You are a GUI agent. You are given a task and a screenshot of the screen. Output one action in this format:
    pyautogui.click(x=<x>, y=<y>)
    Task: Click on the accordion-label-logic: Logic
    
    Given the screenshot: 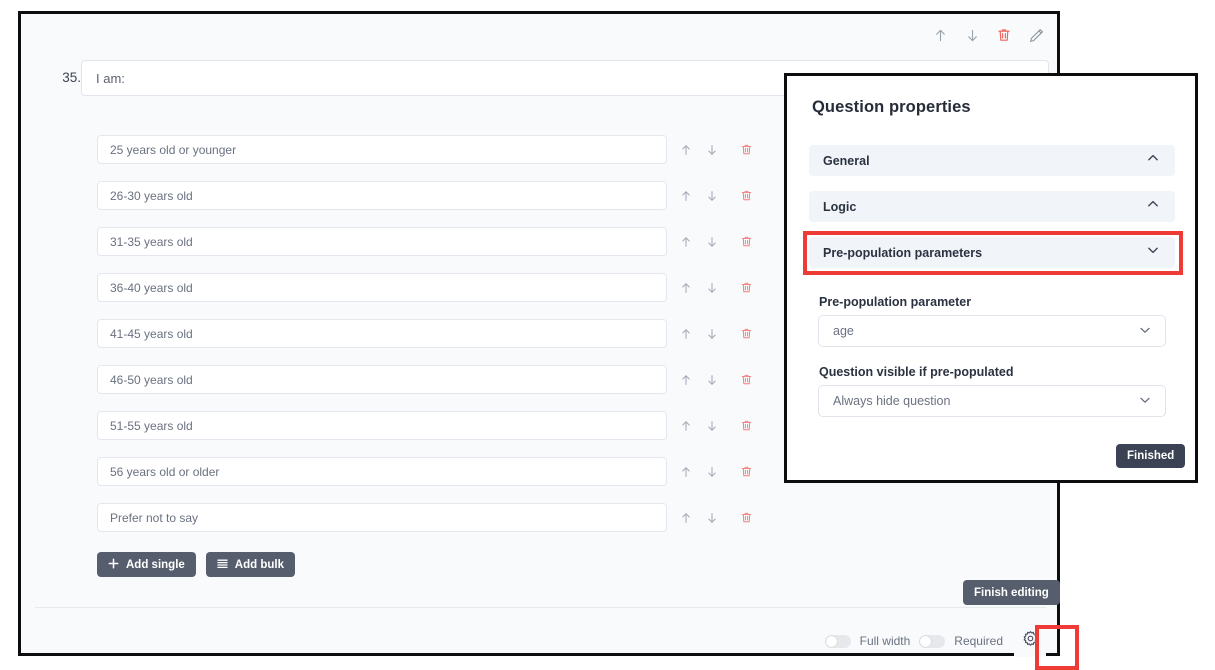 What is the action you would take?
    pyautogui.click(x=840, y=206)
    